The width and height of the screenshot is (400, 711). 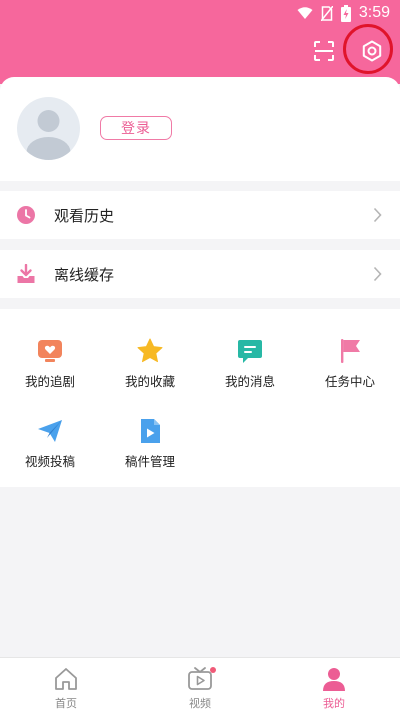 What do you see at coordinates (200, 703) in the screenshot?
I see `tab-label: 视频` at bounding box center [200, 703].